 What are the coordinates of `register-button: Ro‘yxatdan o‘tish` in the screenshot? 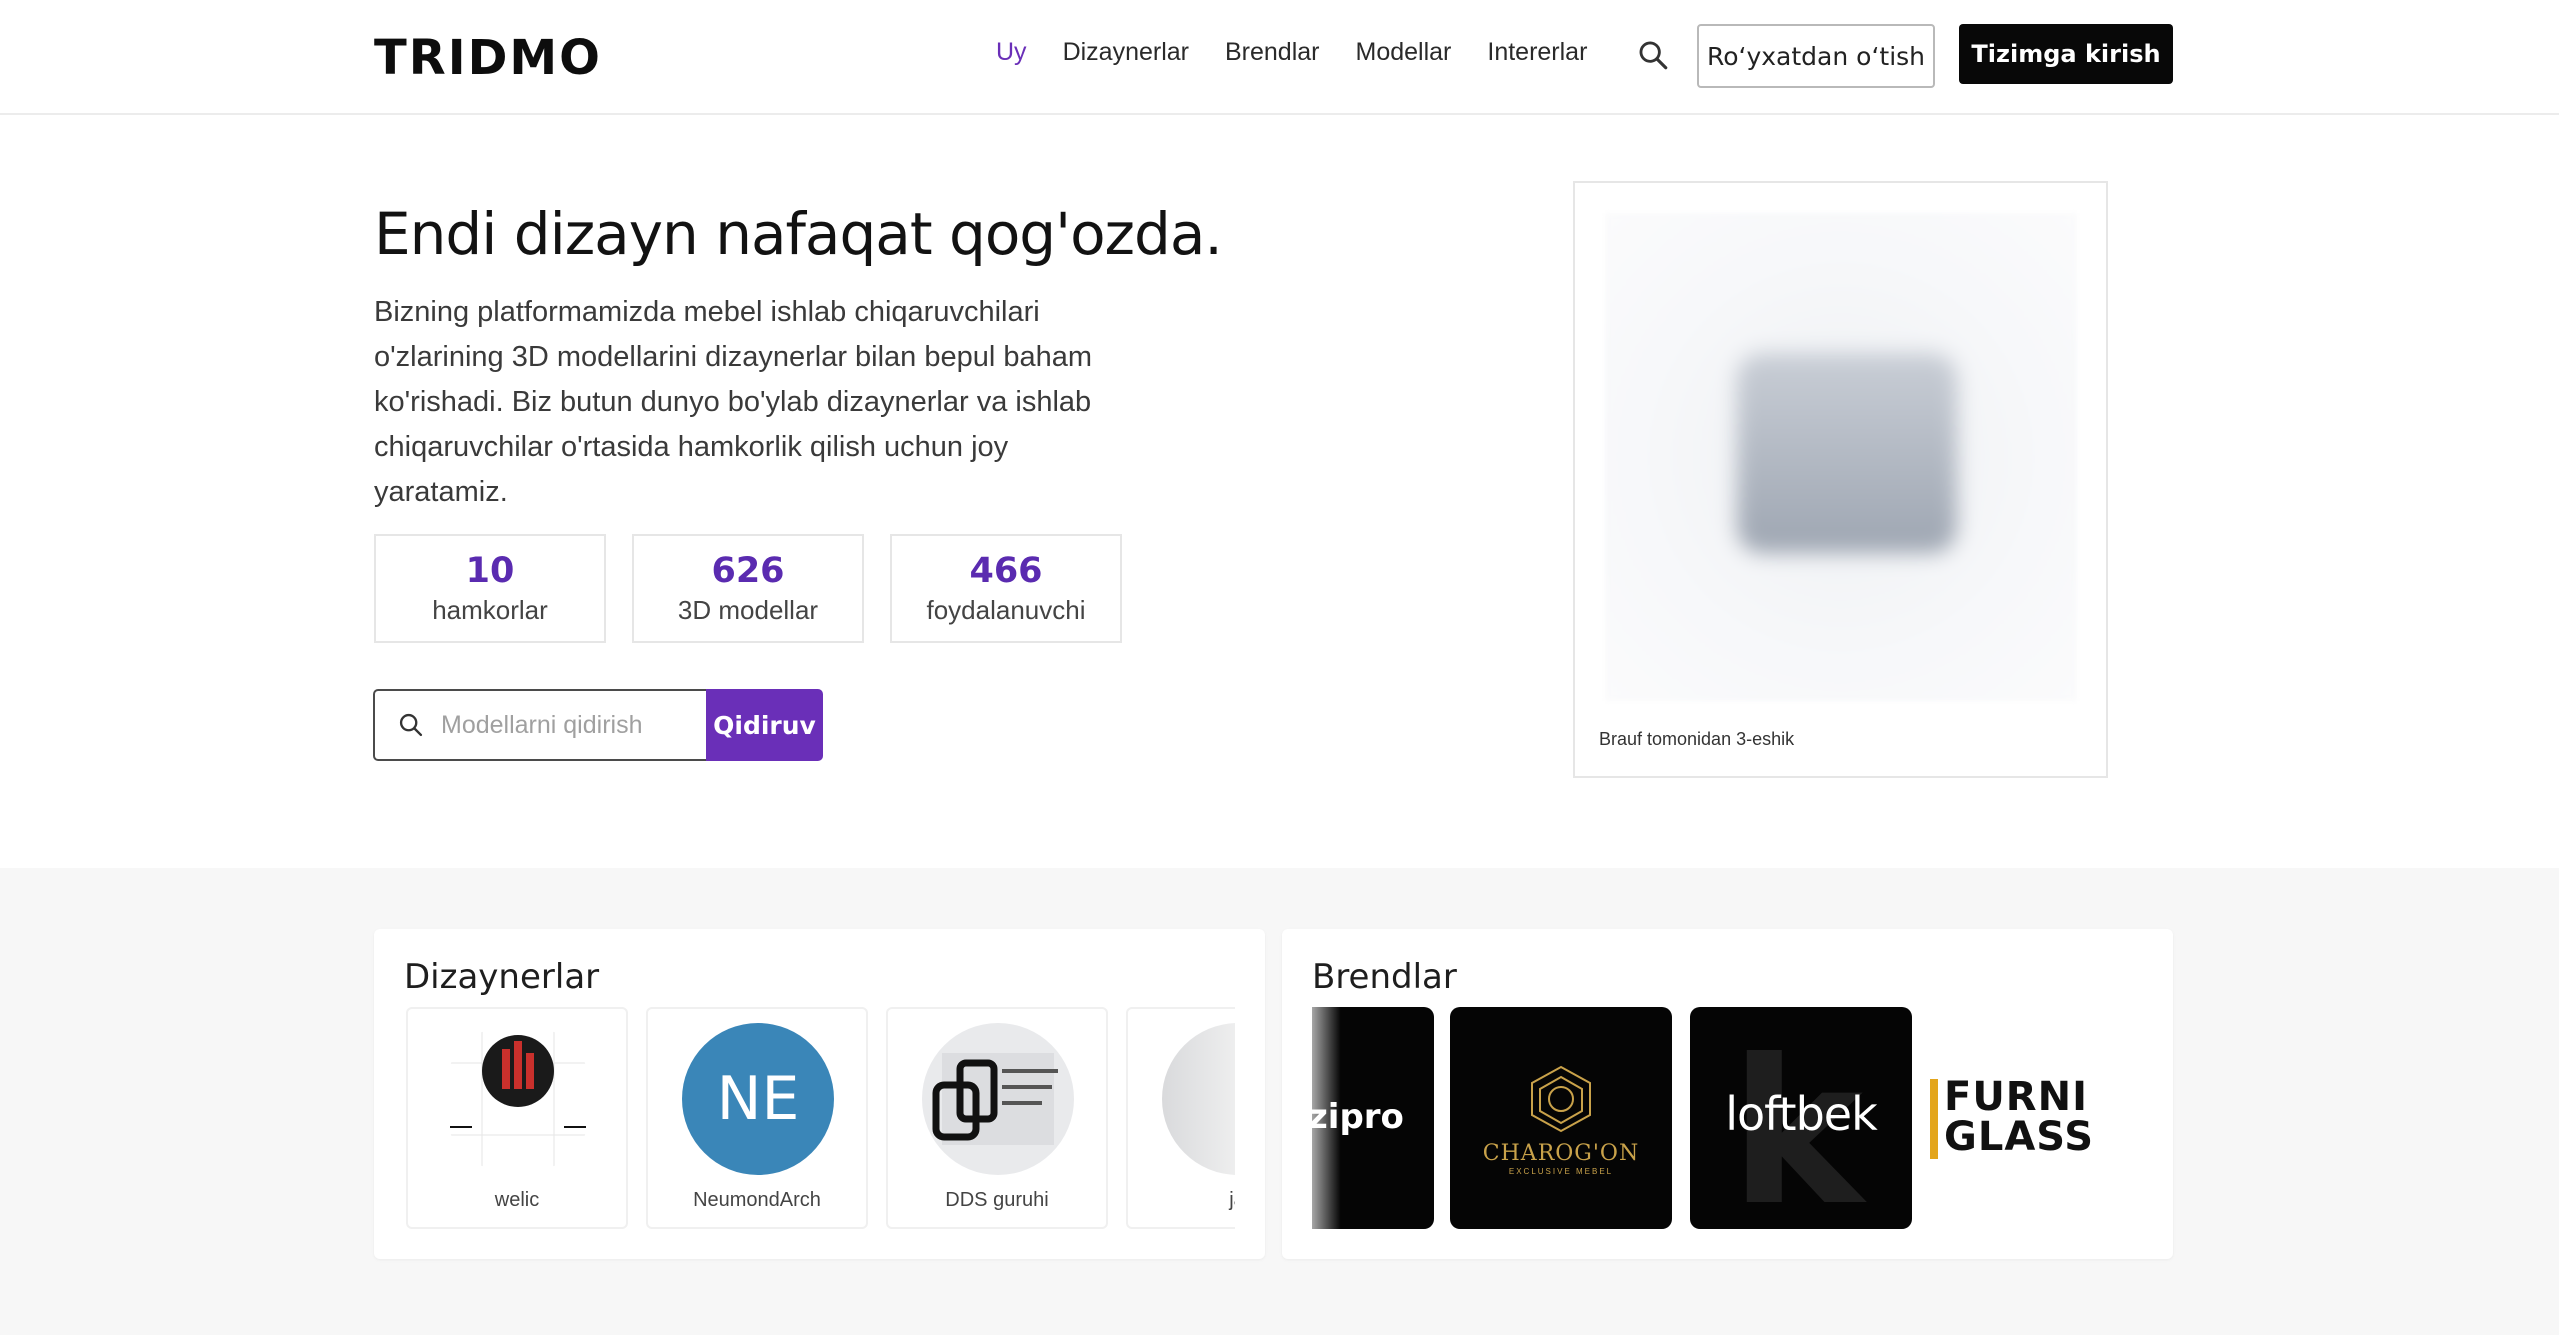 It's located at (1816, 56).